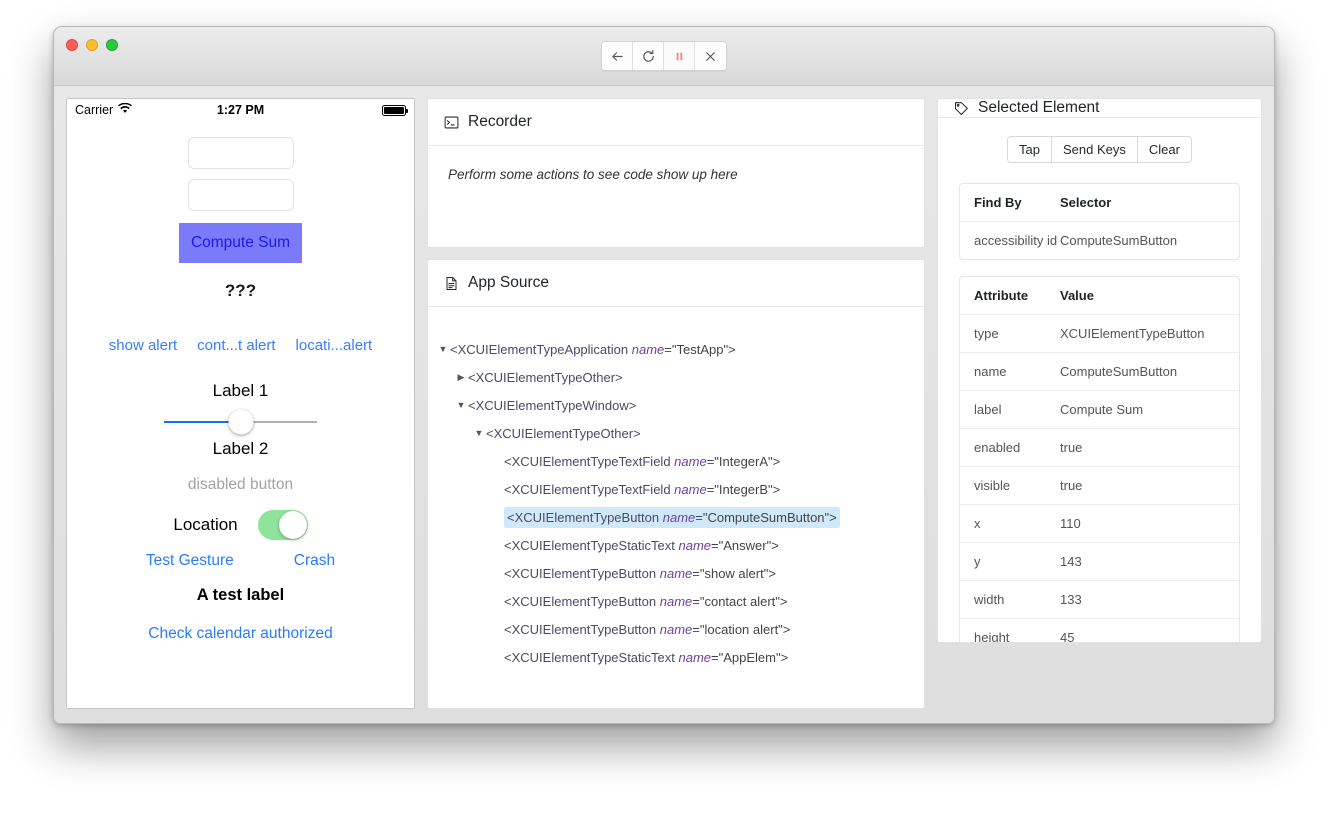 The image size is (1333, 817). What do you see at coordinates (1001, 295) in the screenshot?
I see `table-header-cell: Attribute` at bounding box center [1001, 295].